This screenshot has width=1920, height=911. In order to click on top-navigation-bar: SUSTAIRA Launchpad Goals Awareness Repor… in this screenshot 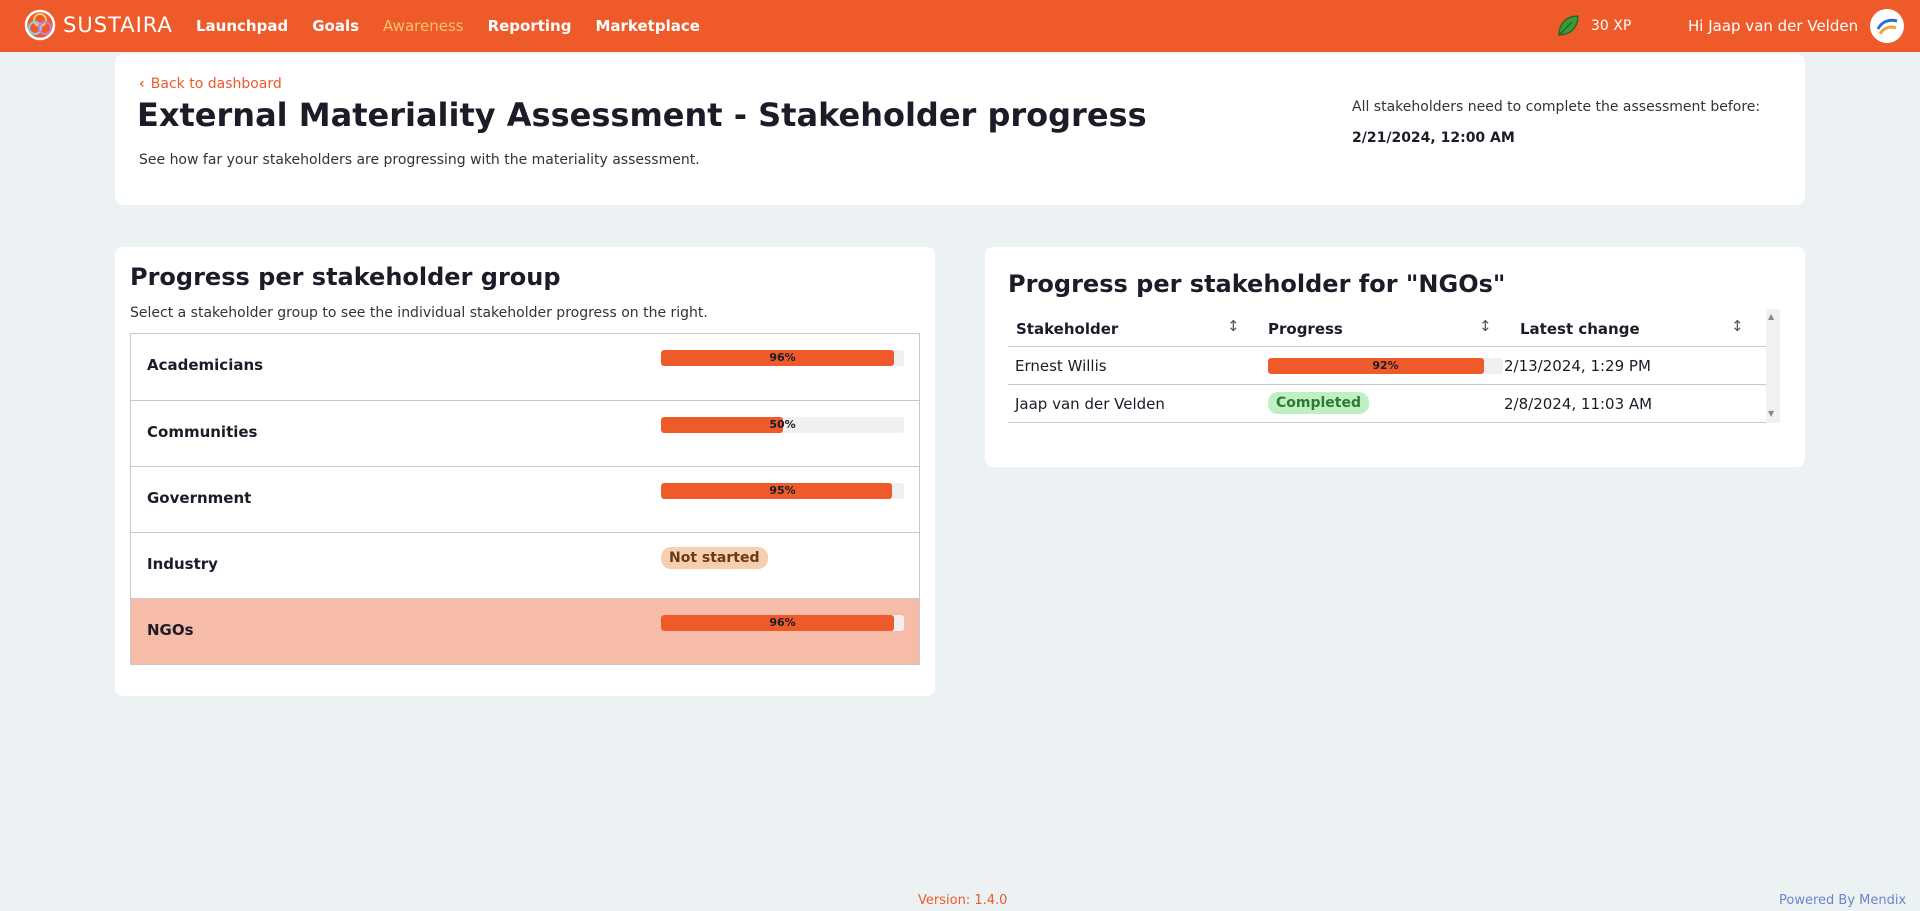, I will do `click(960, 26)`.